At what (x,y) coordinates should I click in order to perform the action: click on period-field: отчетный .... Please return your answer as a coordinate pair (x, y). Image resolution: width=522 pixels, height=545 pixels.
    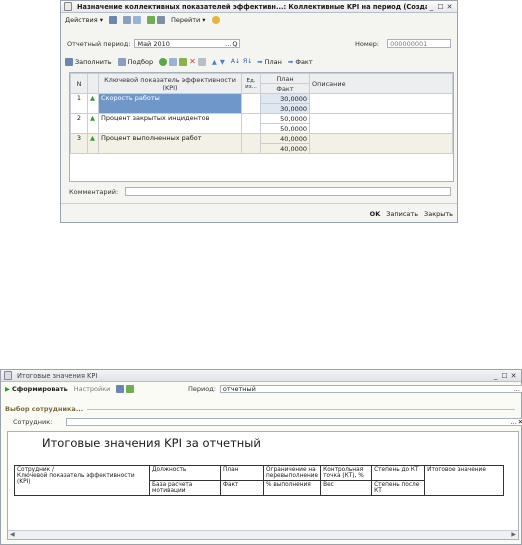
    Looking at the image, I should click on (370, 389).